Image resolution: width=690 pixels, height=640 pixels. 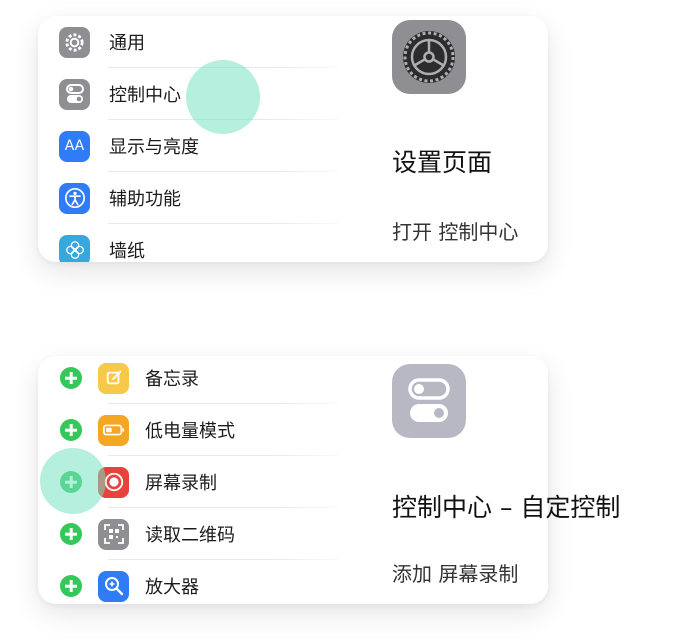 What do you see at coordinates (188, 42) in the screenshot?
I see `settings-row-general: 通用` at bounding box center [188, 42].